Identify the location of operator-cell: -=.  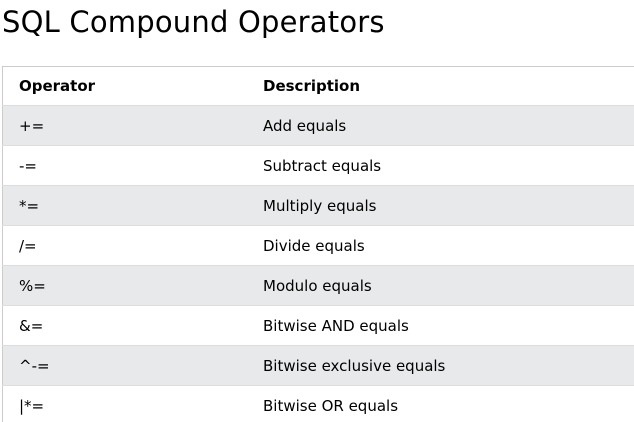
(132, 165).